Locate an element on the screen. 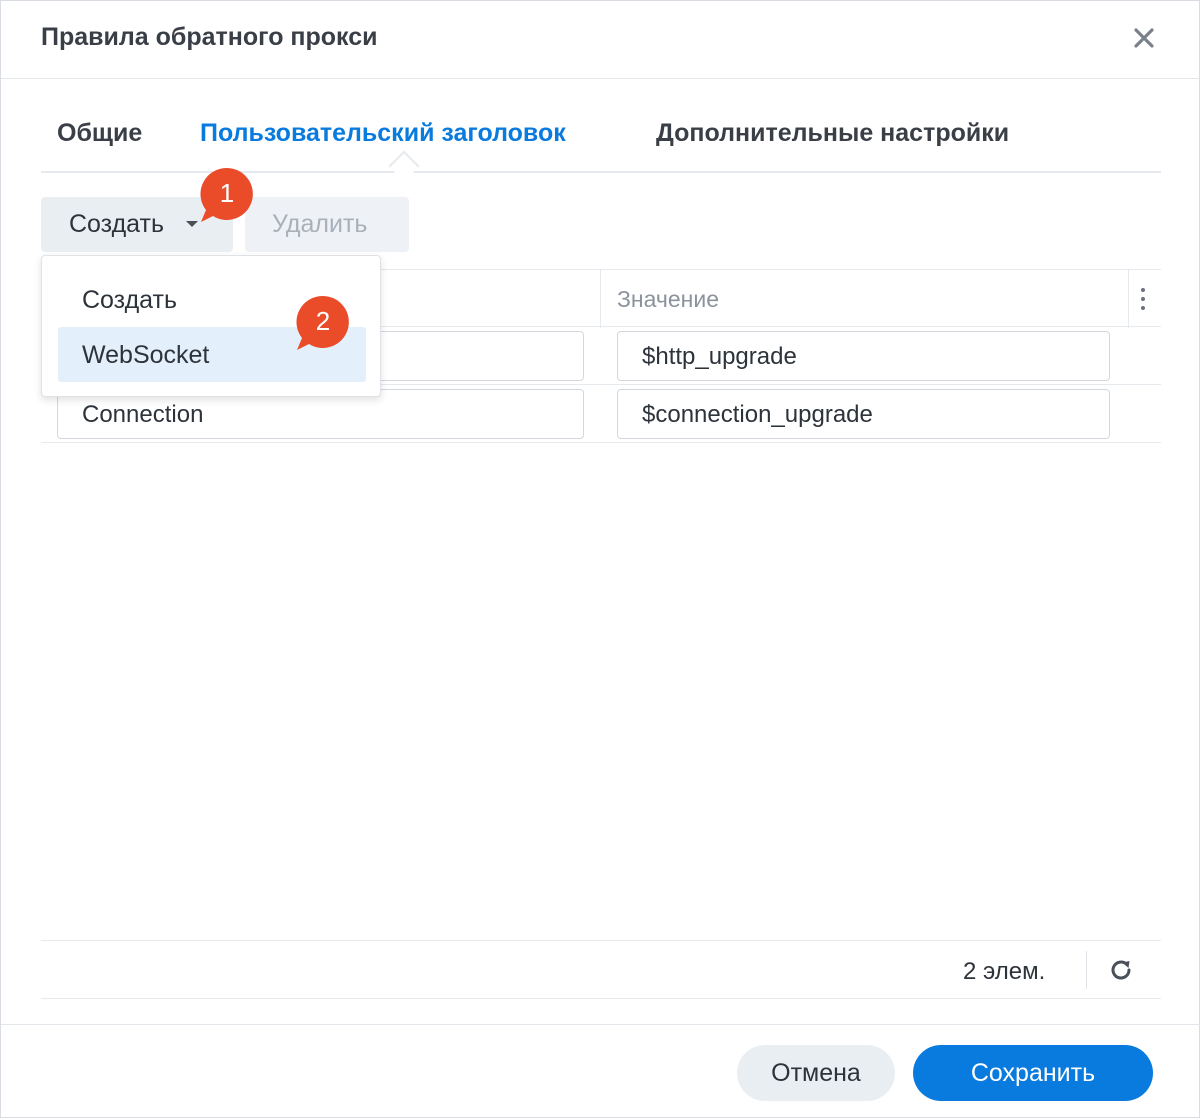 The image size is (1200, 1118). column-header-value: Значение is located at coordinates (668, 299).